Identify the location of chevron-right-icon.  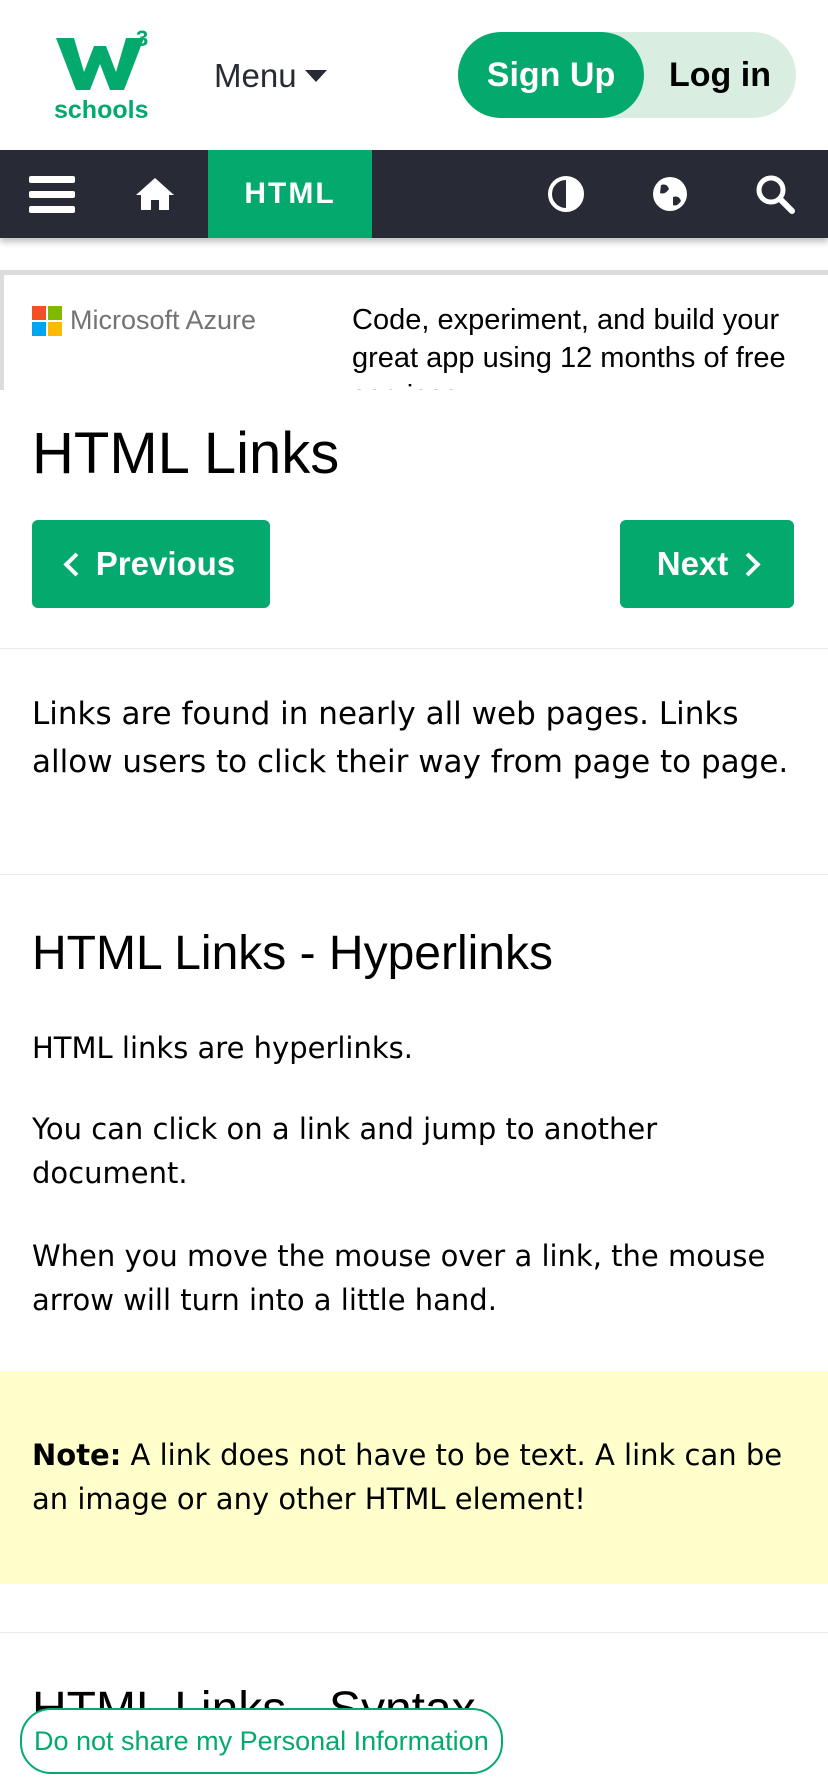
(748, 564).